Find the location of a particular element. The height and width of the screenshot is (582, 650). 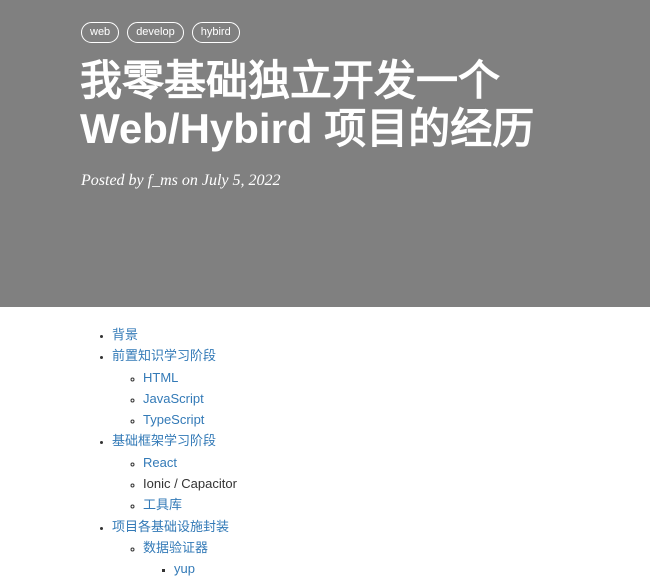

toc-item-background: 背景 is located at coordinates (381, 334).